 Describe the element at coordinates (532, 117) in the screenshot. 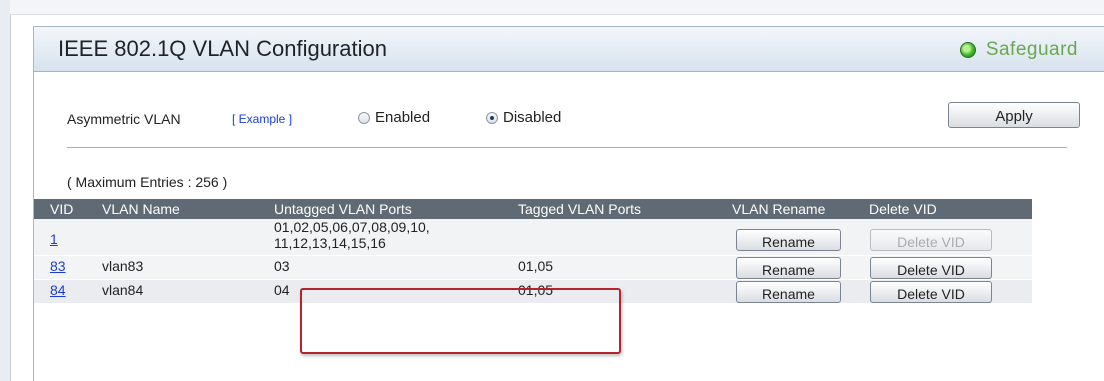

I see `disabled-option-label: Disabled` at that location.